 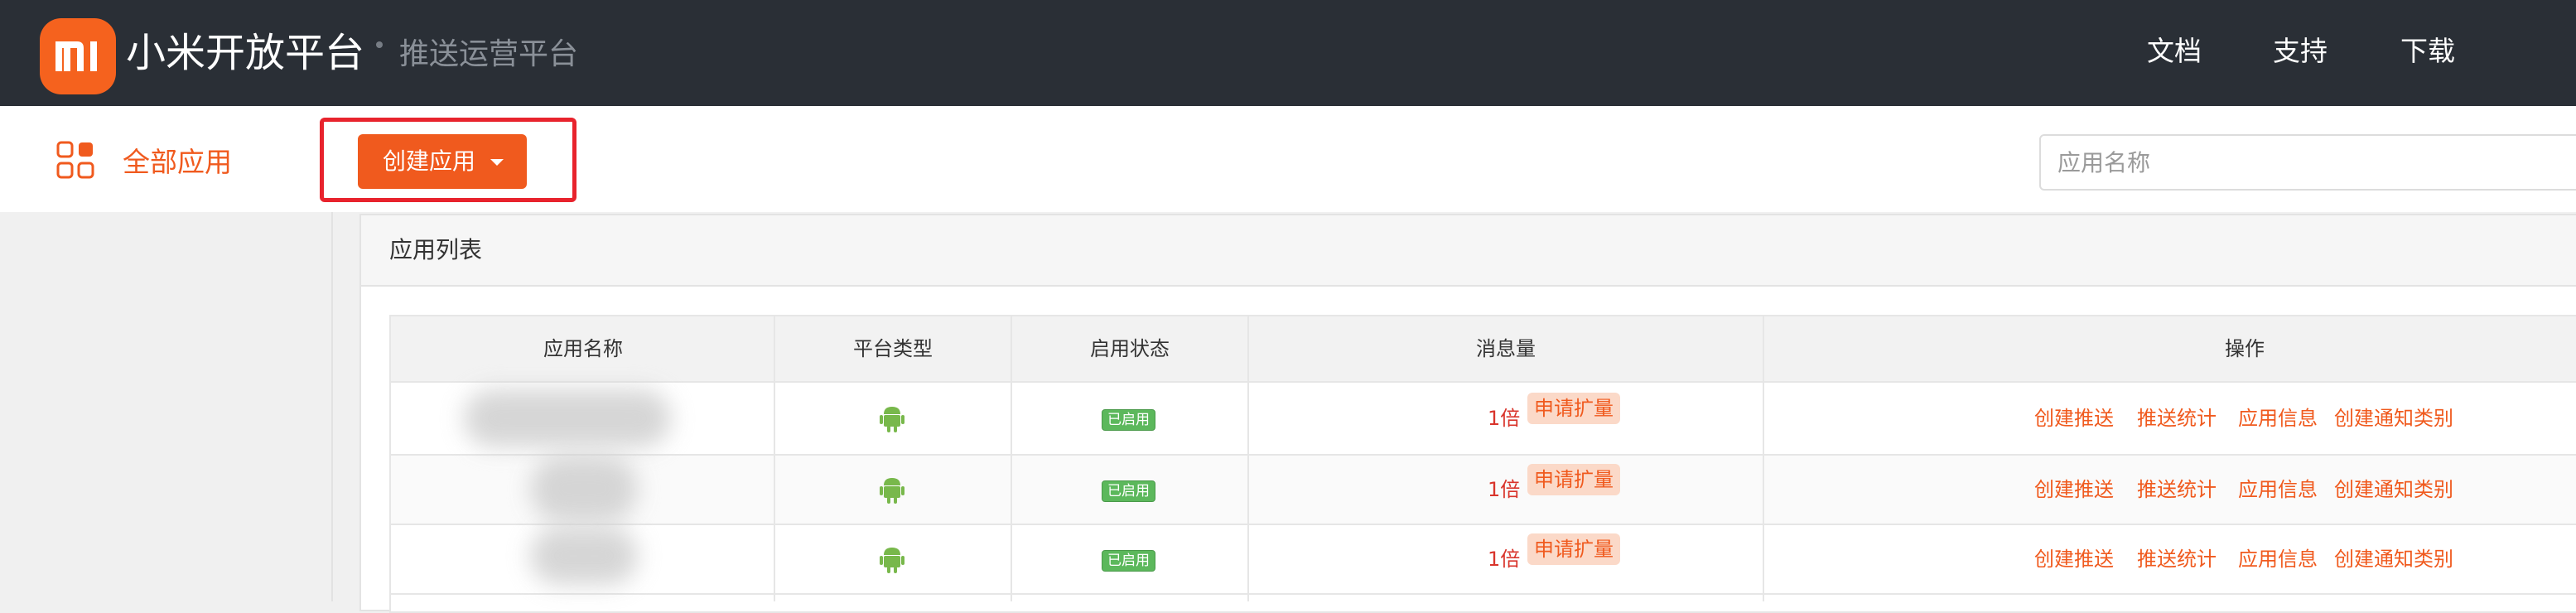 What do you see at coordinates (1468, 250) in the screenshot?
I see `panel-header` at bounding box center [1468, 250].